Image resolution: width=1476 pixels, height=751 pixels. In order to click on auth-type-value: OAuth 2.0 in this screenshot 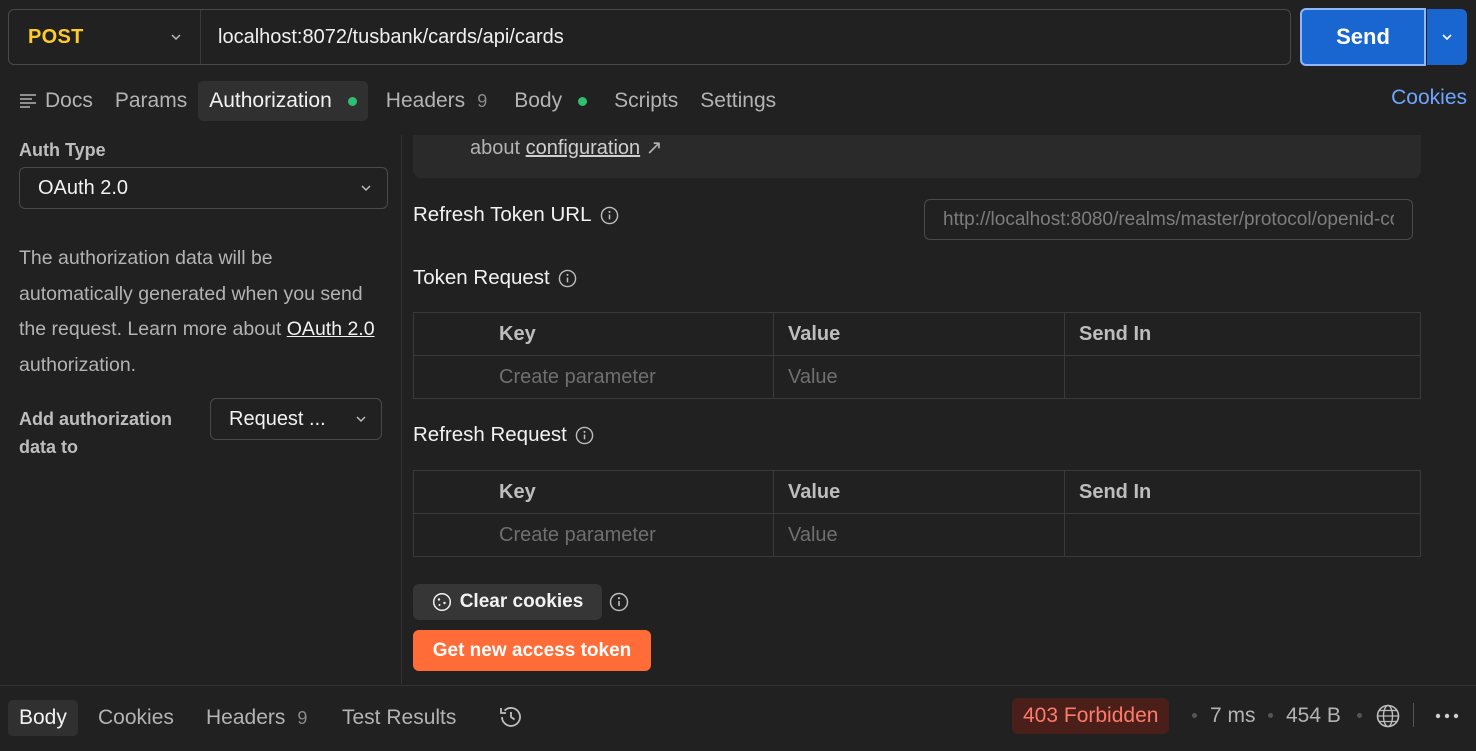, I will do `click(83, 187)`.